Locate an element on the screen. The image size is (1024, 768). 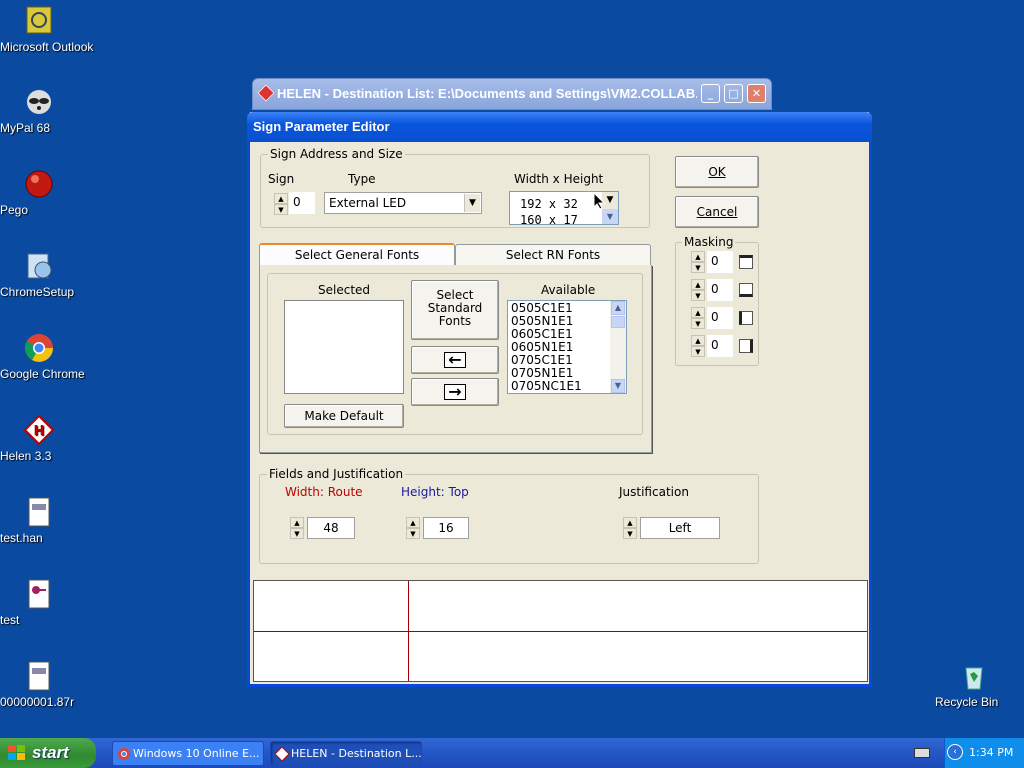
desktop-icon-recycle-bin: Recycle Bin is located at coordinates (974, 684).